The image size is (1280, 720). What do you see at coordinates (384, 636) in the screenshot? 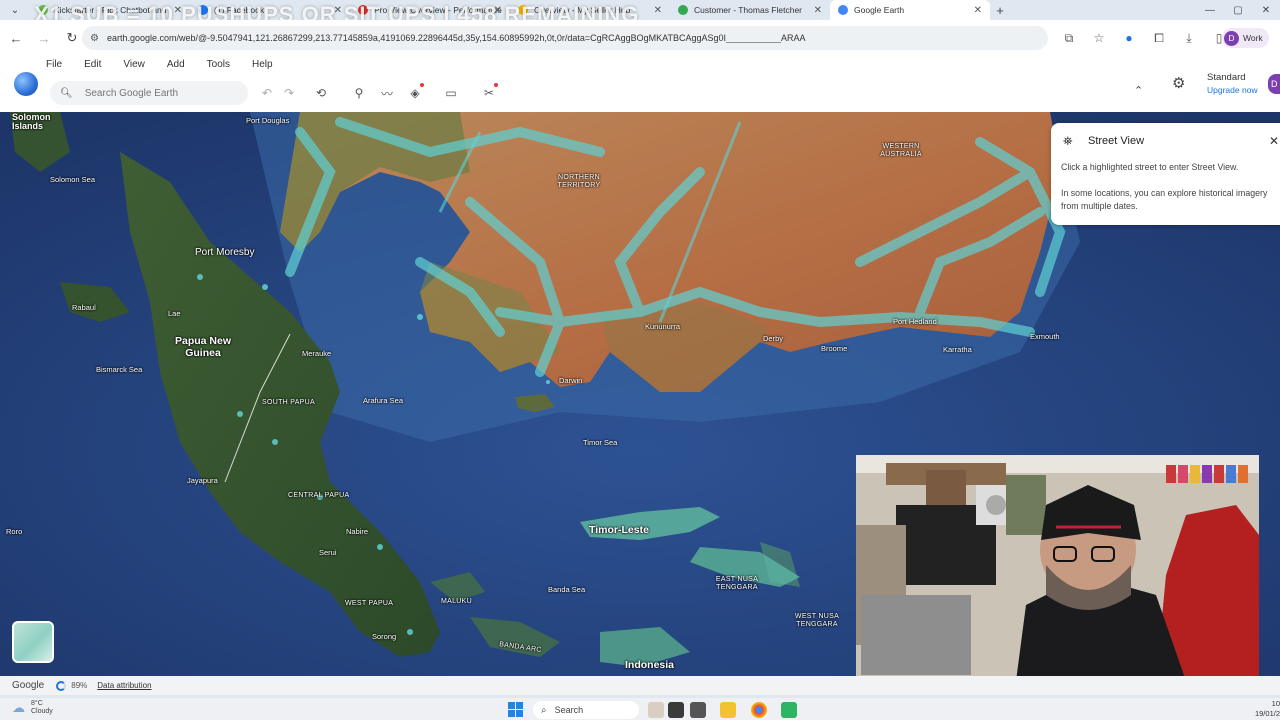
I see `label-sorong: Sorong` at bounding box center [384, 636].